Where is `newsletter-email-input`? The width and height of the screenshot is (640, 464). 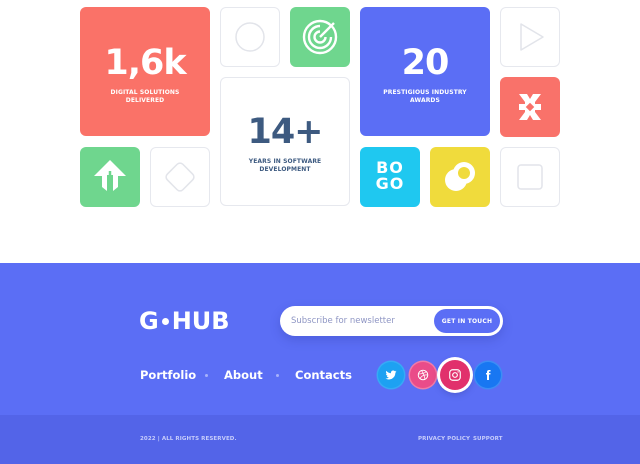
newsletter-email-input is located at coordinates (361, 321).